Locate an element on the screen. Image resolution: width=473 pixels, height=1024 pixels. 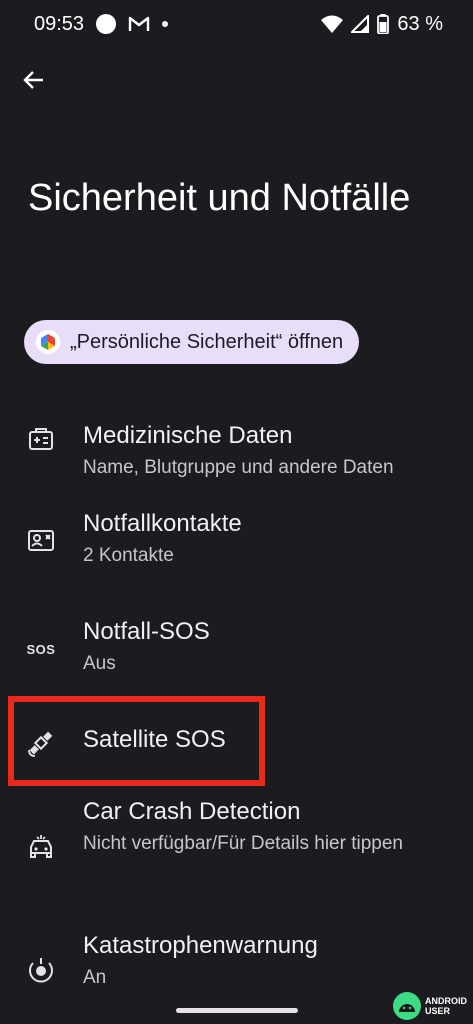
android-logo-icon is located at coordinates (407, 1006).